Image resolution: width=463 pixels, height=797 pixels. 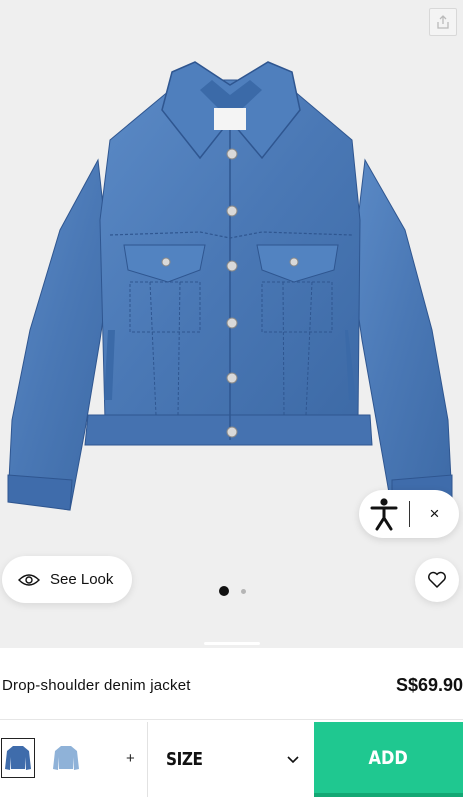 I want to click on see-look-button: See Look, so click(x=67, y=579).